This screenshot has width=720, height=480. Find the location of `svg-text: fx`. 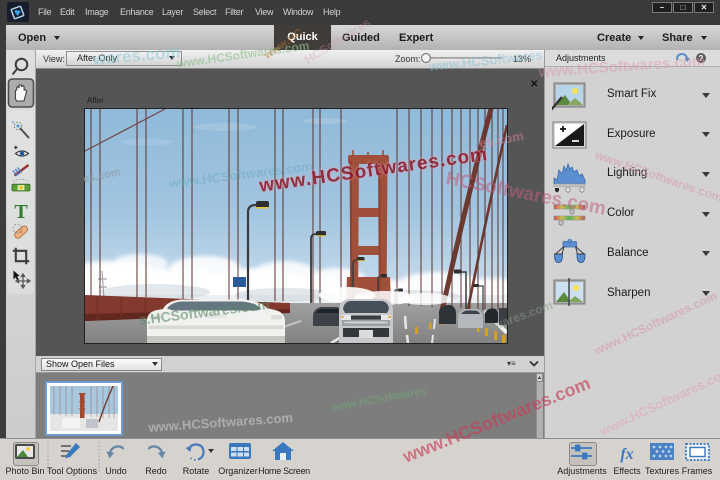

svg-text: fx is located at coordinates (626, 454).